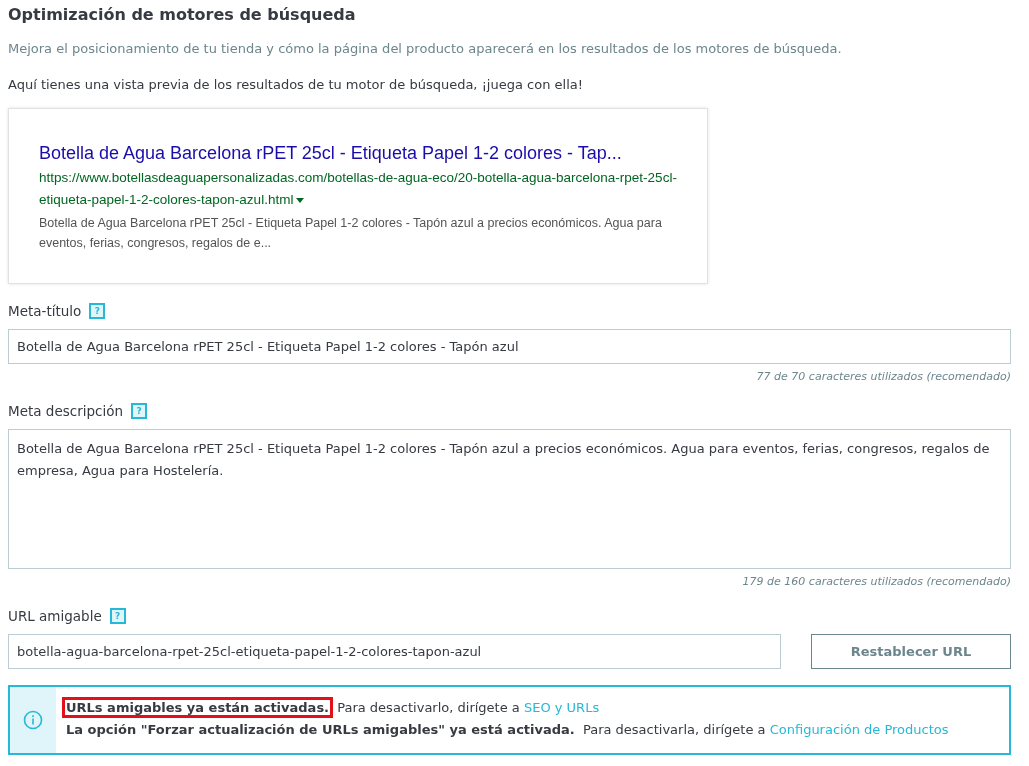 The image size is (1029, 766). I want to click on preview-url: https://www.botellasdeaguapersonalizadas.com/botellas-de-agua-eco/20-botella-agua-barcelona-rpet-25cl-etiqueta-papel-1-2-colores-tapon-azul.html, so click(358, 189).